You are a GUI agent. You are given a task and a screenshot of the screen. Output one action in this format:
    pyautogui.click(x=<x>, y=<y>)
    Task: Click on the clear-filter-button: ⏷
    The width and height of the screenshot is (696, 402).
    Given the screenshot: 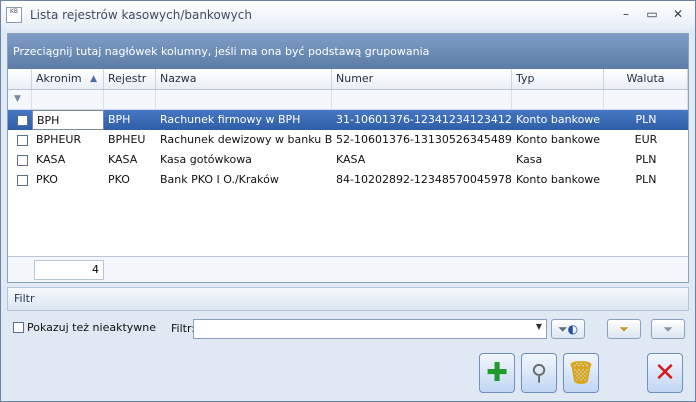 What is the action you would take?
    pyautogui.click(x=668, y=329)
    